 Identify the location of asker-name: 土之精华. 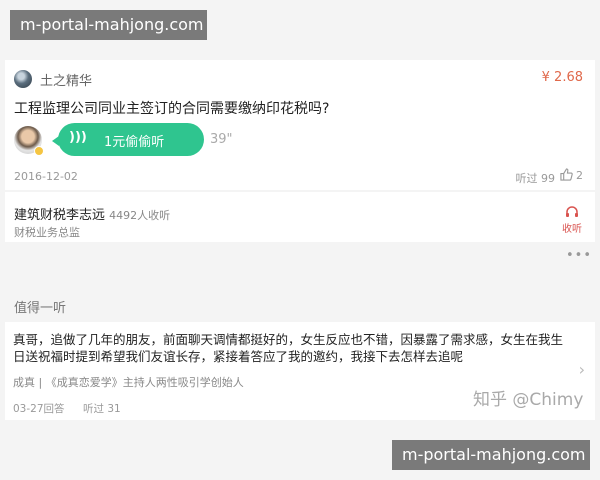
(66, 79).